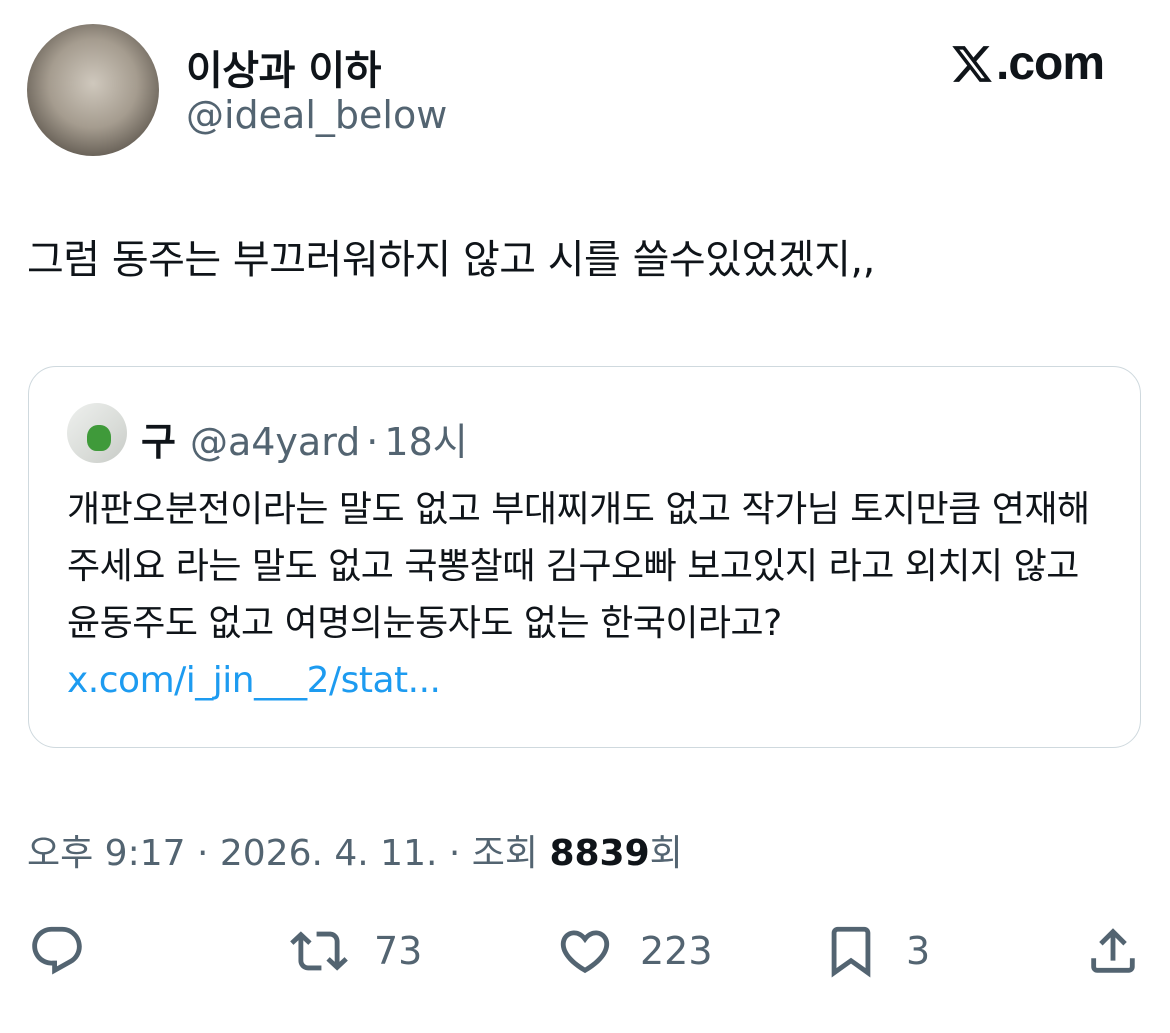 This screenshot has width=1170, height=1033. I want to click on bookmark-icon, so click(851, 952).